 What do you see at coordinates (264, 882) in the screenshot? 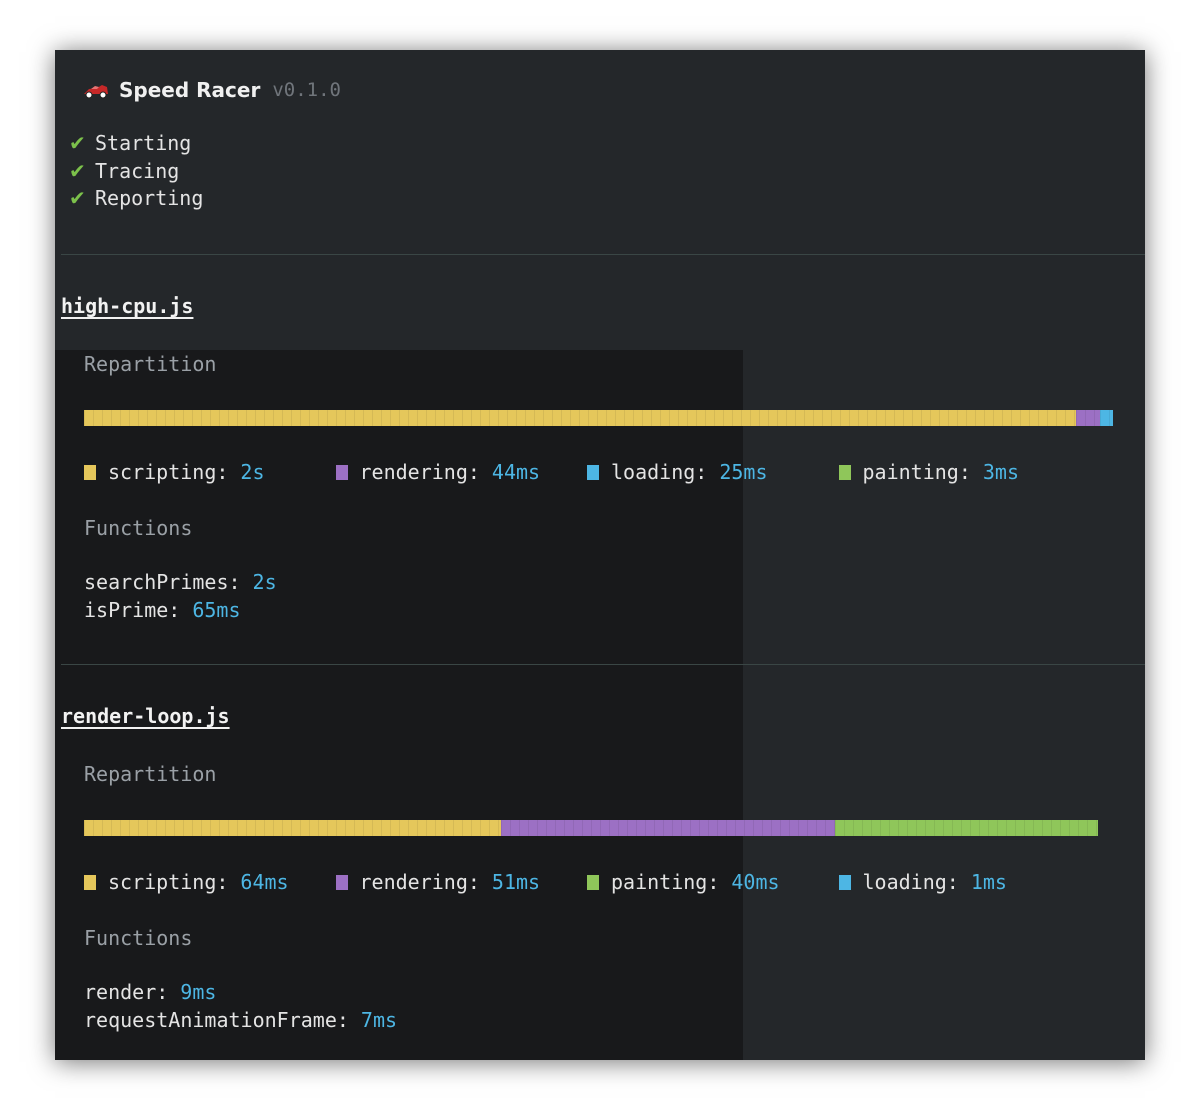
I see `legend-value: 64ms` at bounding box center [264, 882].